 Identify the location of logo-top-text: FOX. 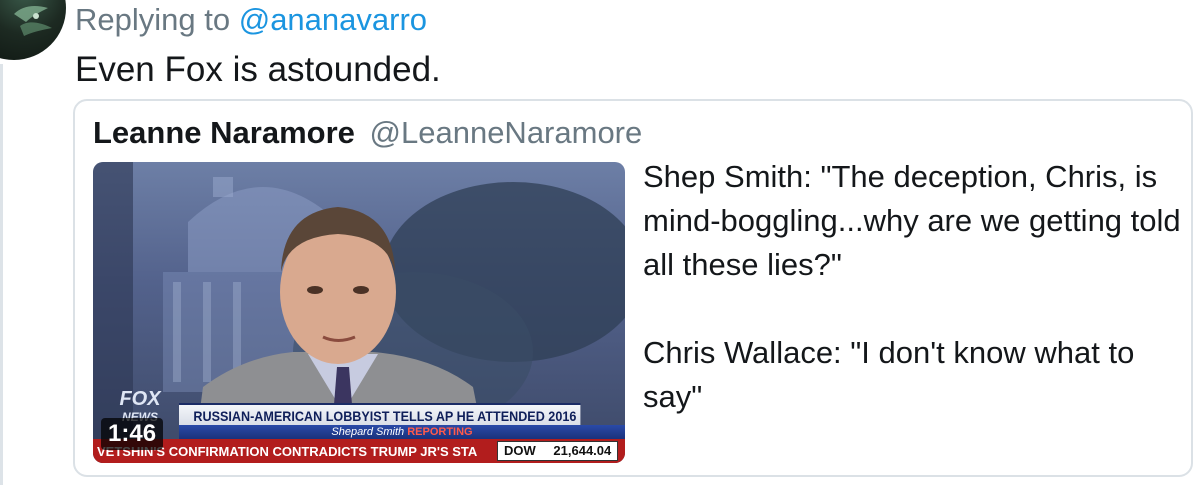
(140, 399).